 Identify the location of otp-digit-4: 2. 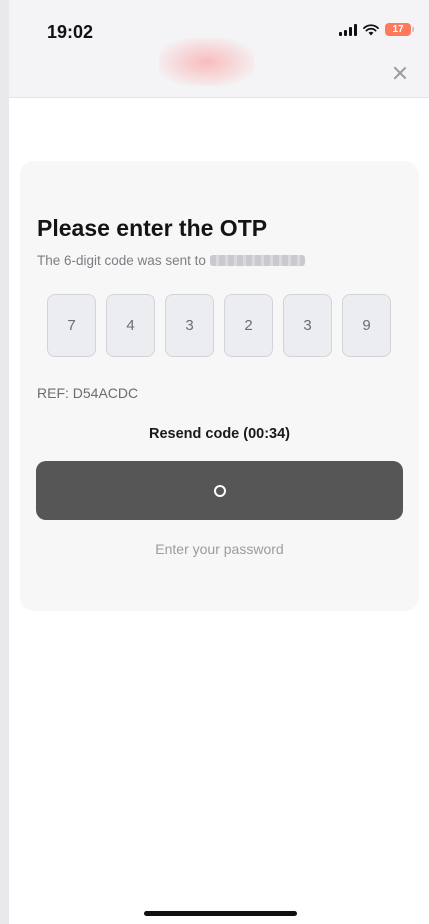
(248, 325).